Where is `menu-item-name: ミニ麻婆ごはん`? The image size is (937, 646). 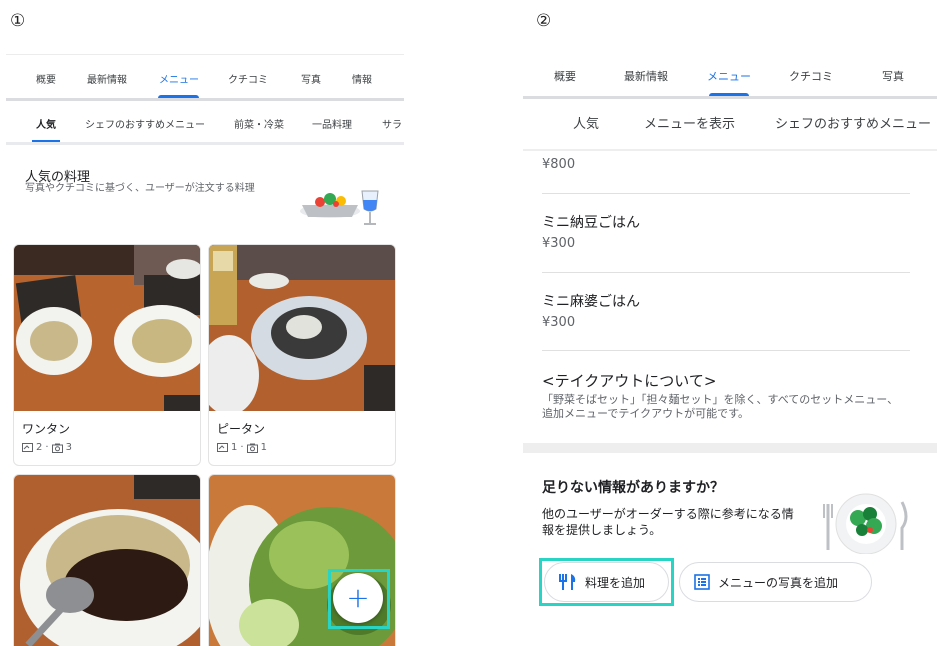
menu-item-name: ミニ麻婆ごはん is located at coordinates (591, 302).